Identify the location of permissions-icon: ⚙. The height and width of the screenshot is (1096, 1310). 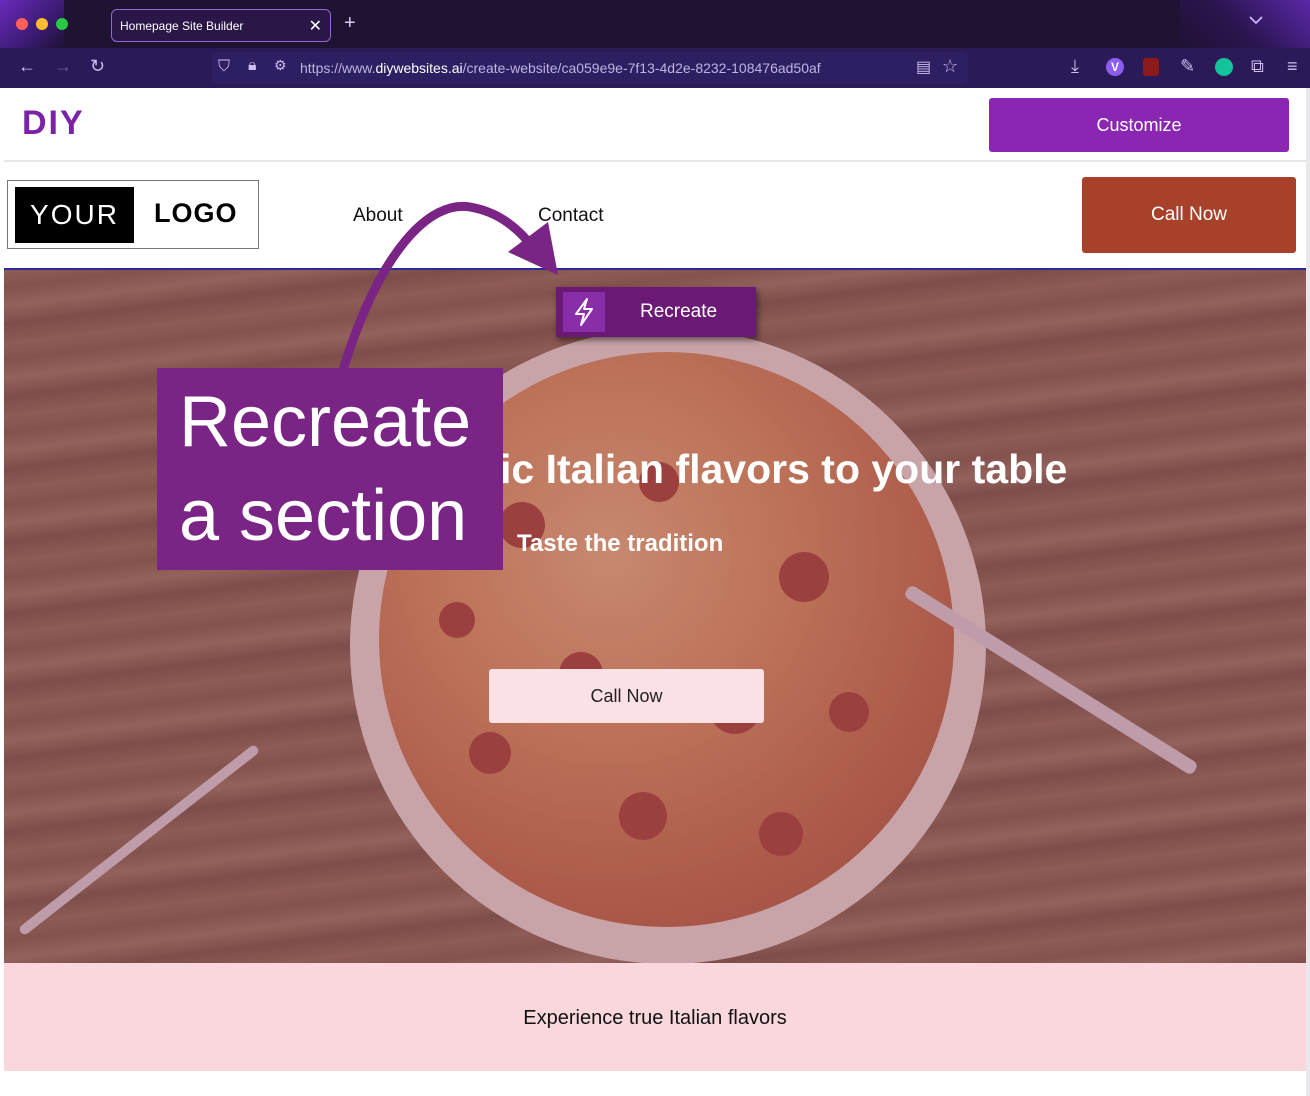
(280, 65).